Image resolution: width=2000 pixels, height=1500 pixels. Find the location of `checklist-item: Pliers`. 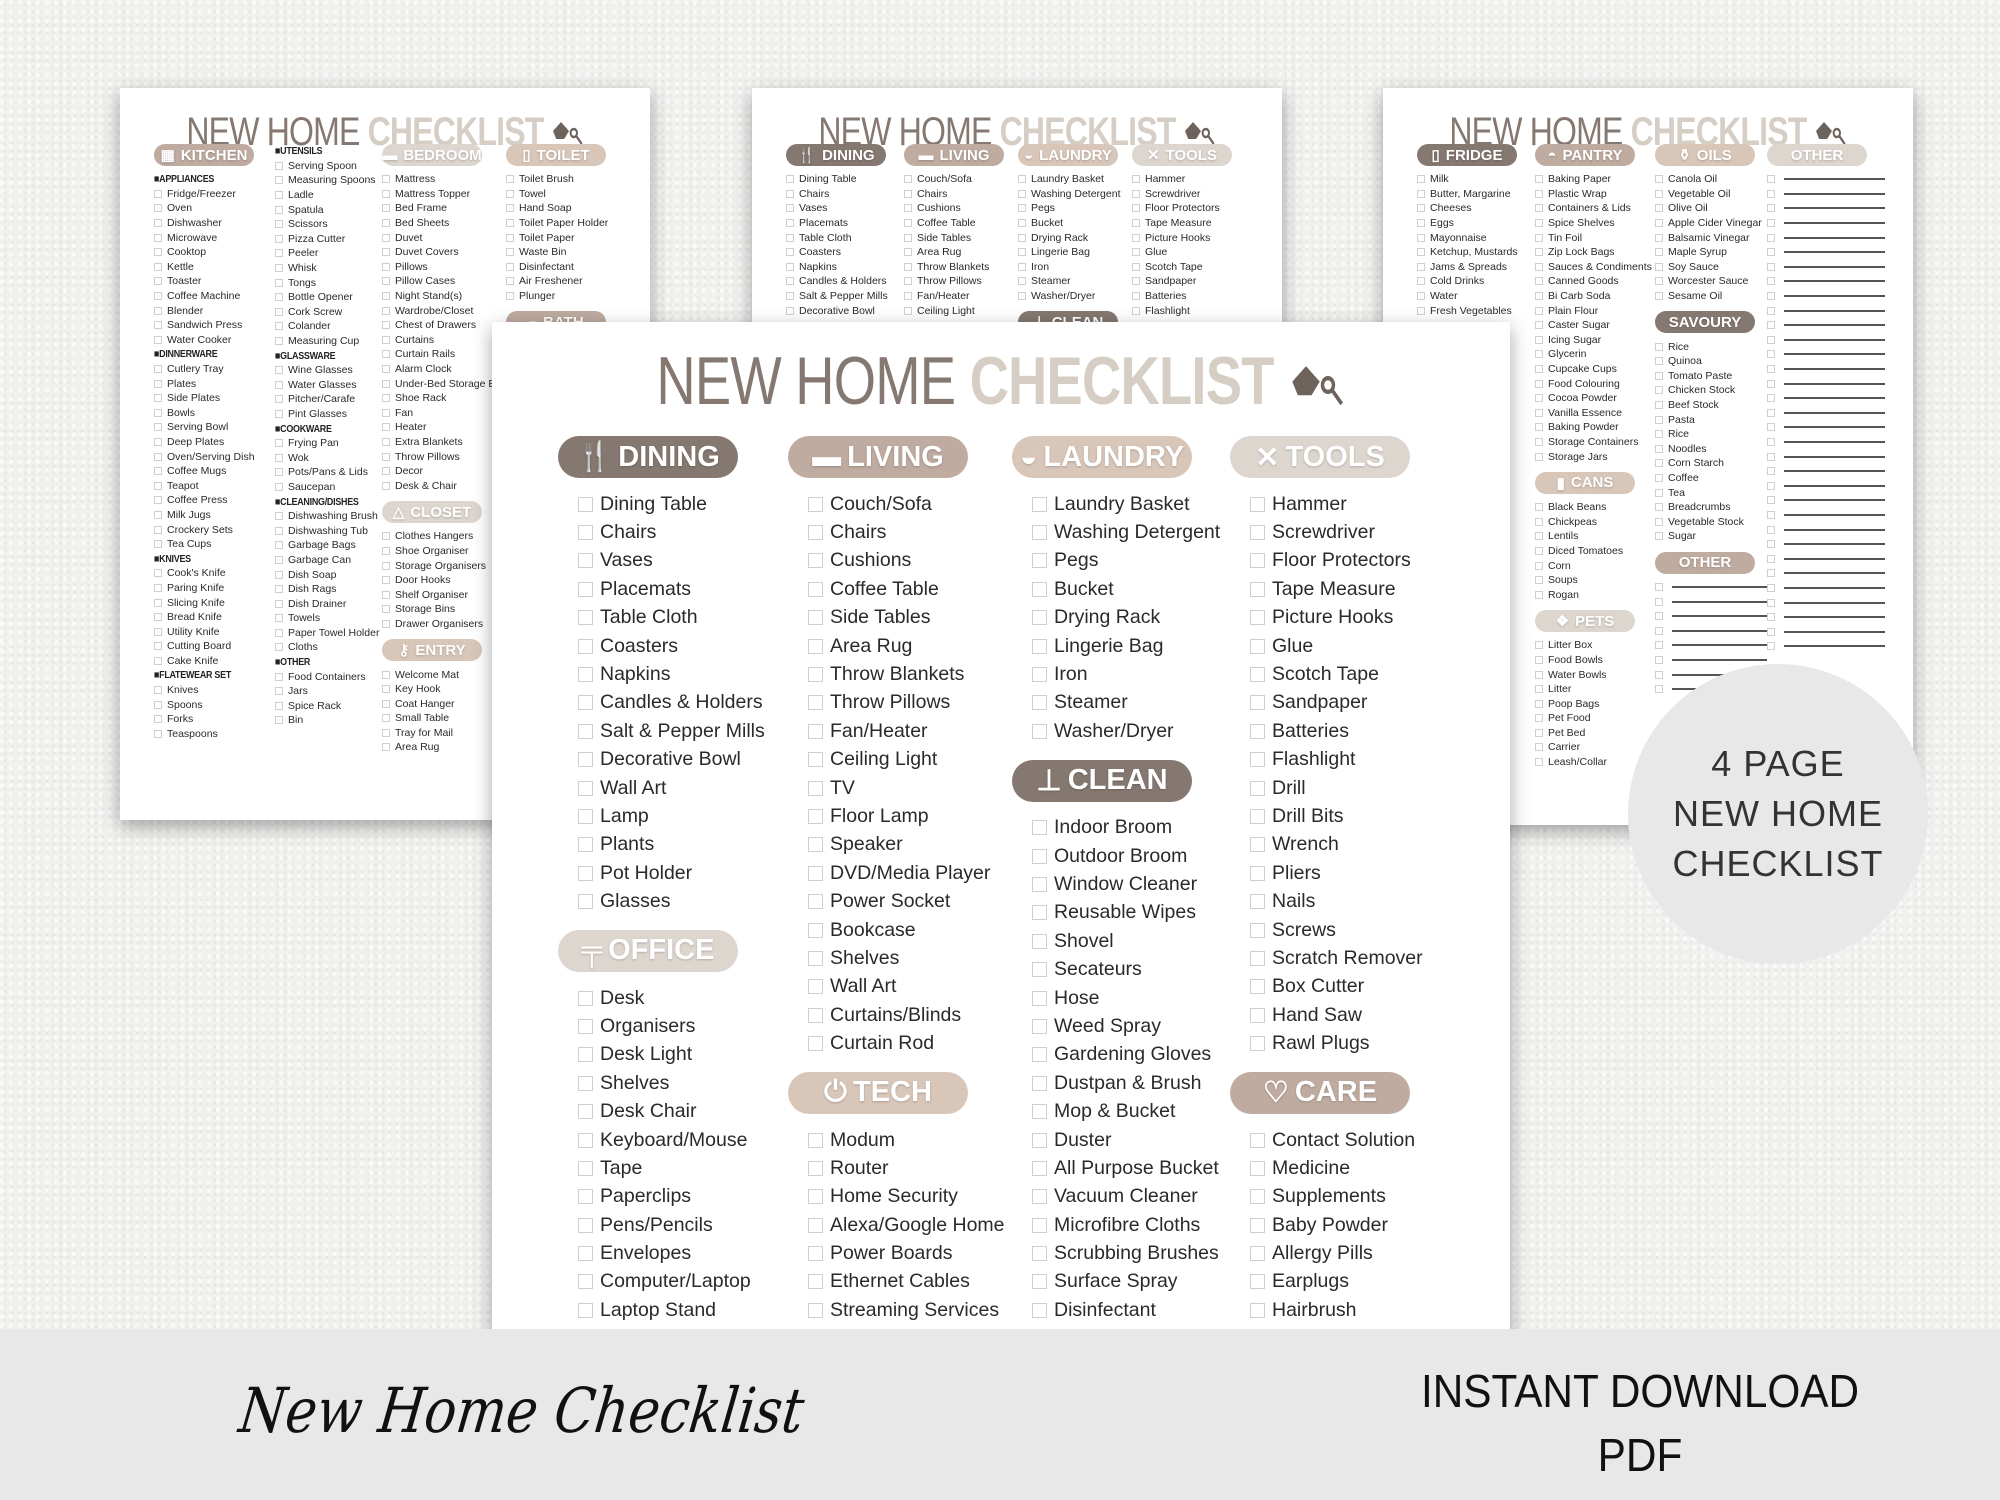

checklist-item: Pliers is located at coordinates (1333, 873).